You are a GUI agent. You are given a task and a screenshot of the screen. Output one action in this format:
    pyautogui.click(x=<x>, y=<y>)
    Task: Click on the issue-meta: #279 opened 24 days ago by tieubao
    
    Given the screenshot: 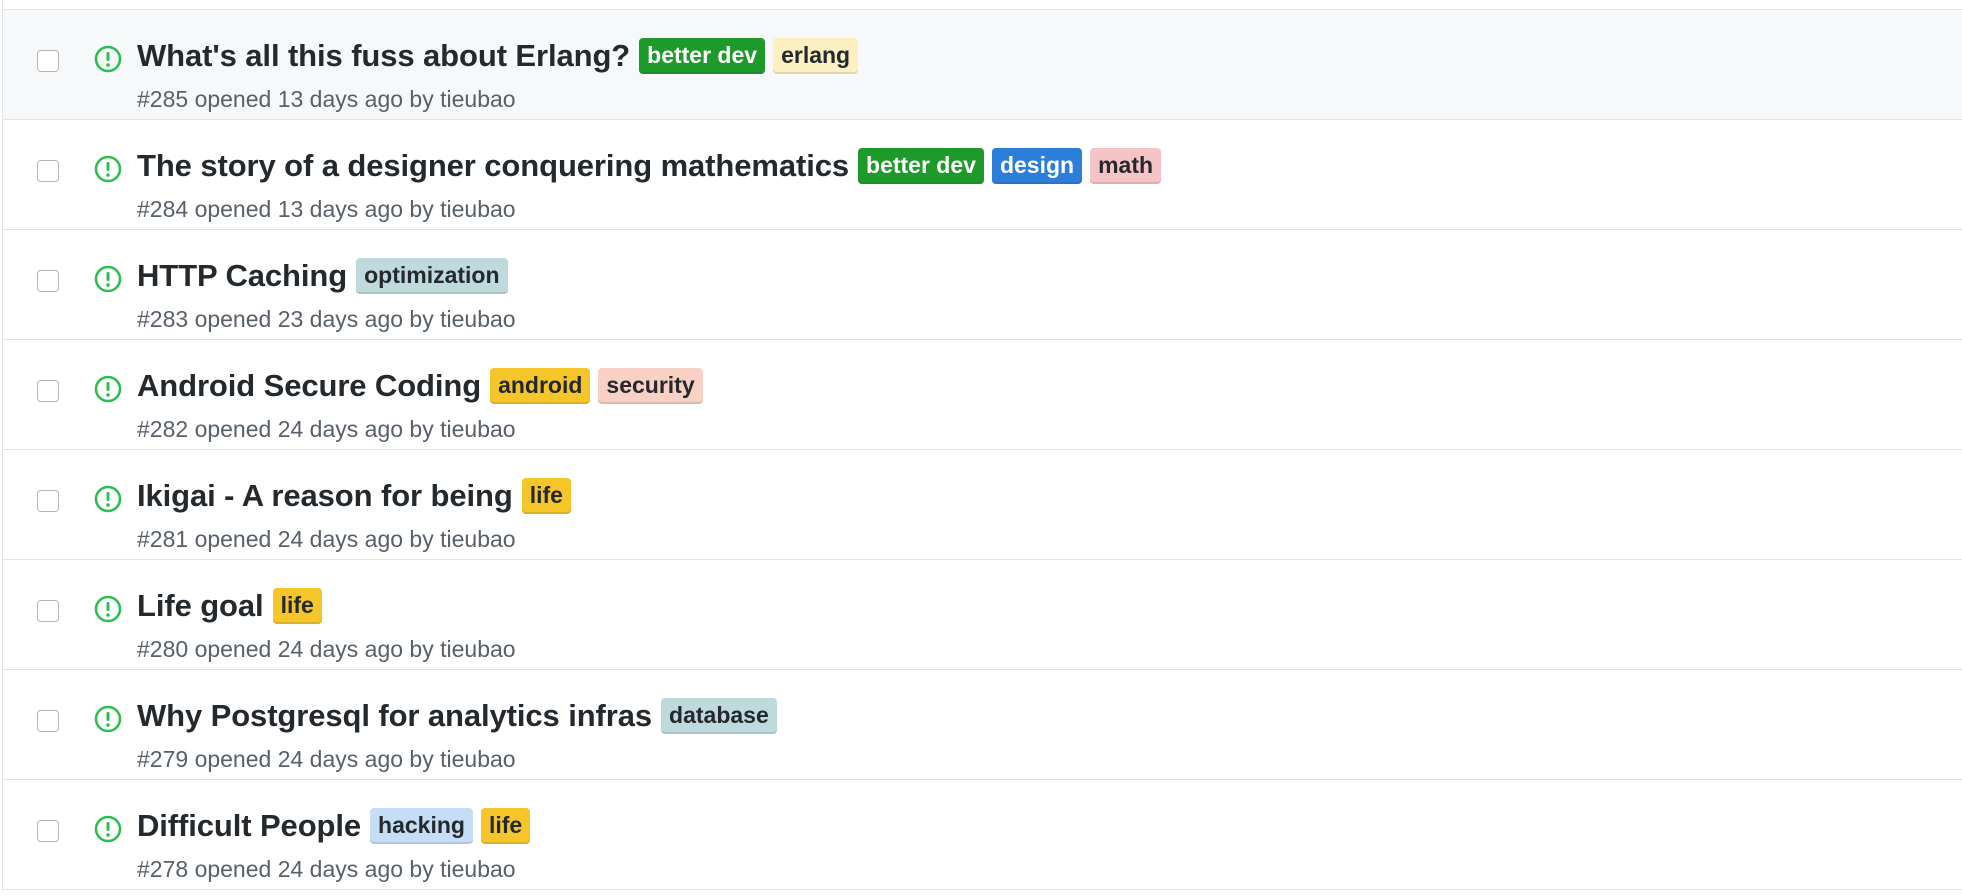 What is the action you would take?
    pyautogui.click(x=326, y=759)
    